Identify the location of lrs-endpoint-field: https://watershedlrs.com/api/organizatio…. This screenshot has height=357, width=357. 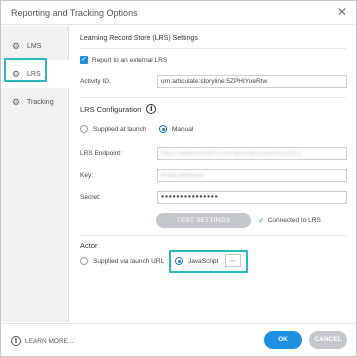
(252, 153).